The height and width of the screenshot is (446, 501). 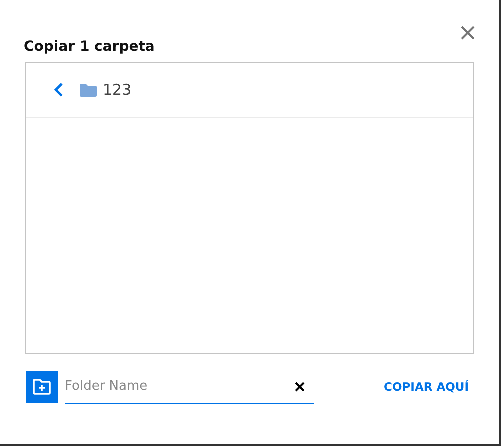 I want to click on folder-icon, so click(x=88, y=90).